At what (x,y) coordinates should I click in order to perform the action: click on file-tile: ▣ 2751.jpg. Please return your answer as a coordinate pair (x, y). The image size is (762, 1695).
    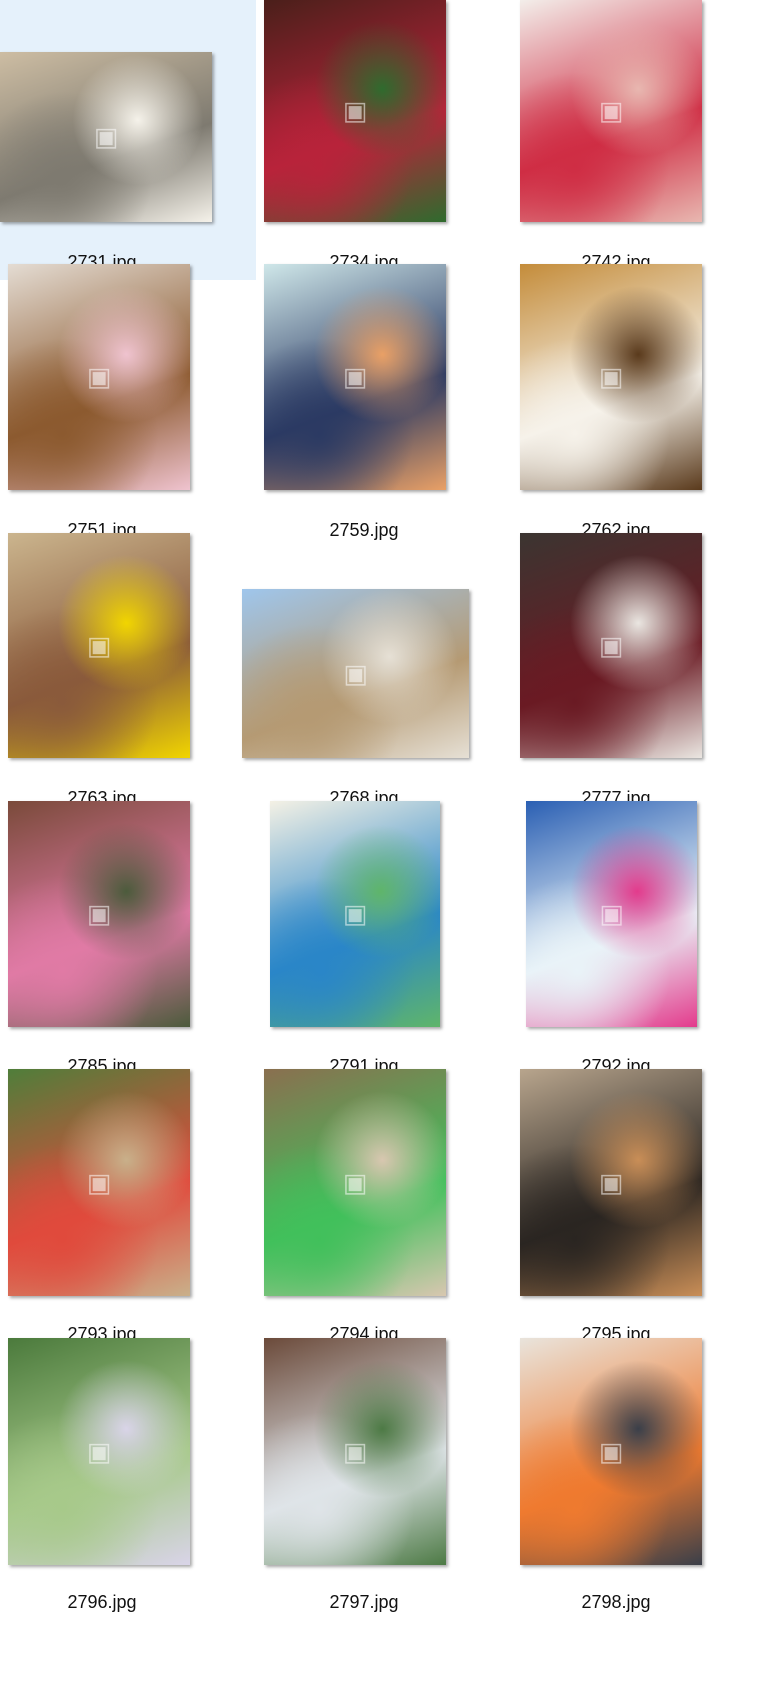
    Looking at the image, I should click on (128, 406).